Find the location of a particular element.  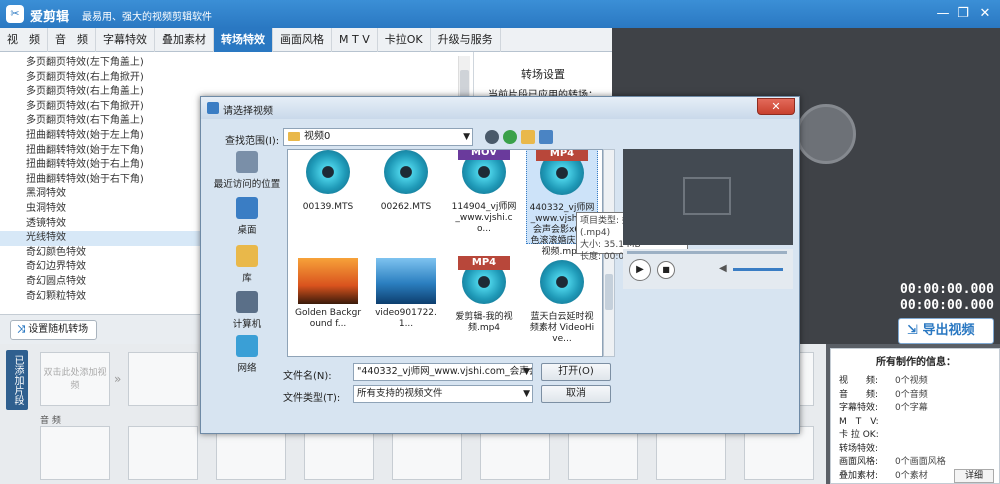

libraries-item: 库 is located at coordinates (247, 264).